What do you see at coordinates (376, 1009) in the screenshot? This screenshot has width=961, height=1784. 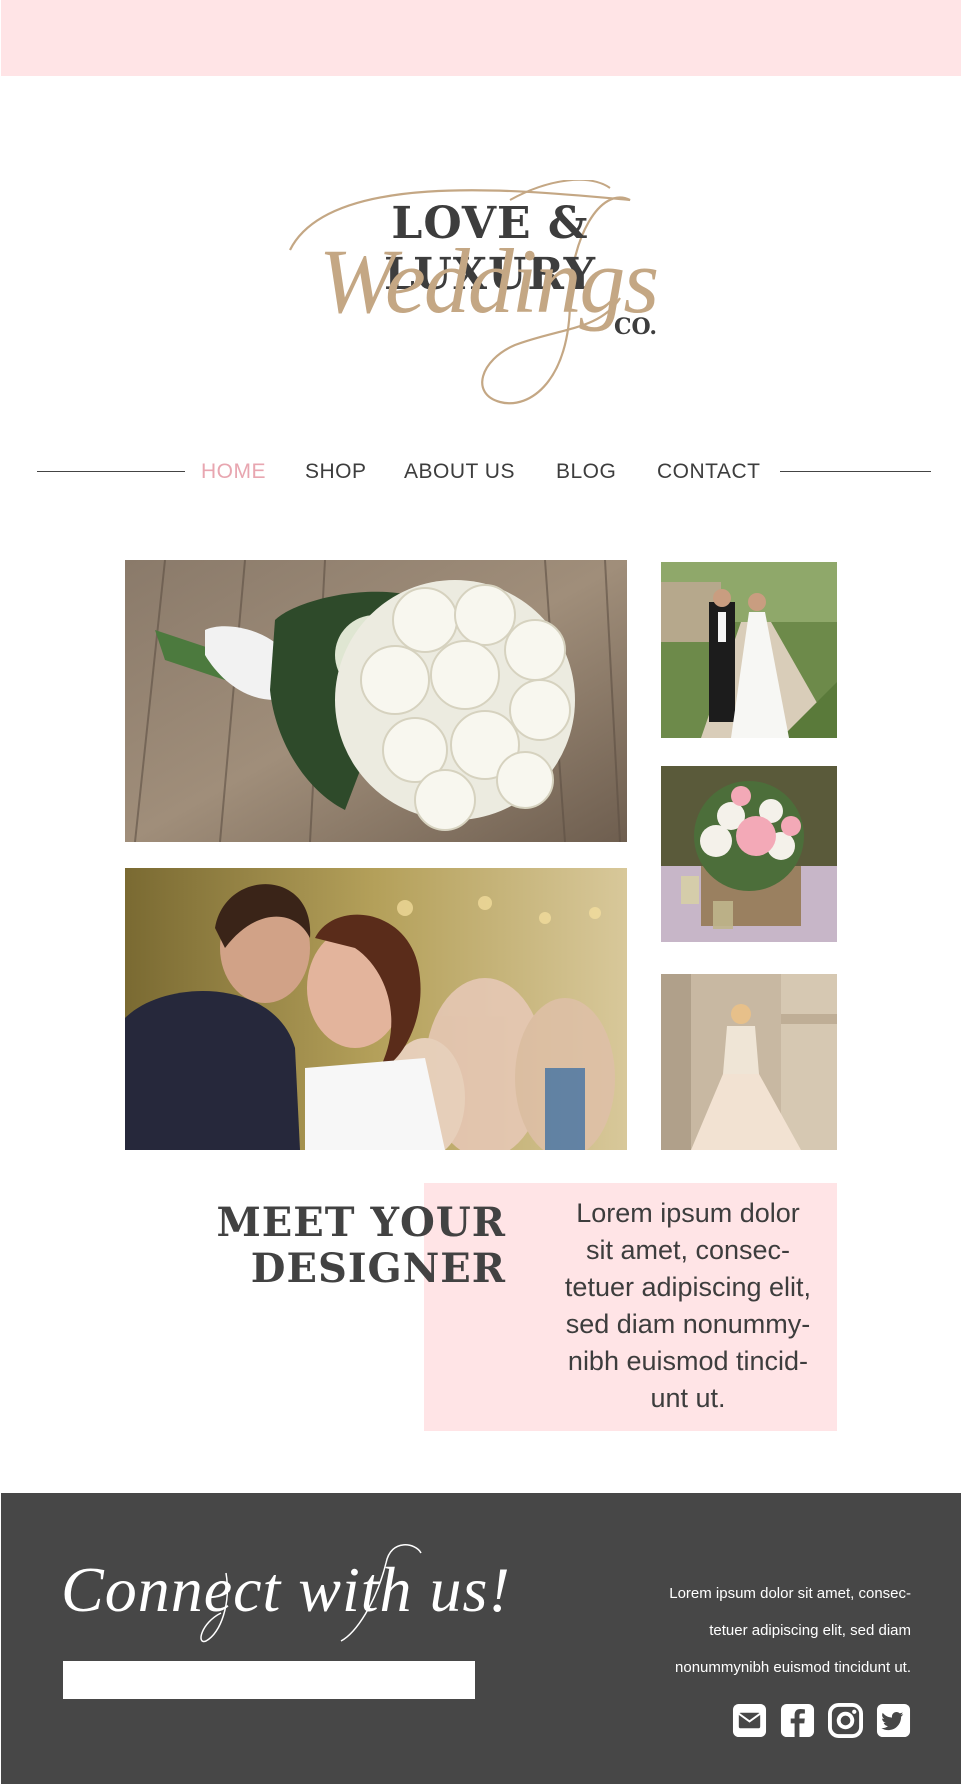 I see `couple-embrace-photo` at bounding box center [376, 1009].